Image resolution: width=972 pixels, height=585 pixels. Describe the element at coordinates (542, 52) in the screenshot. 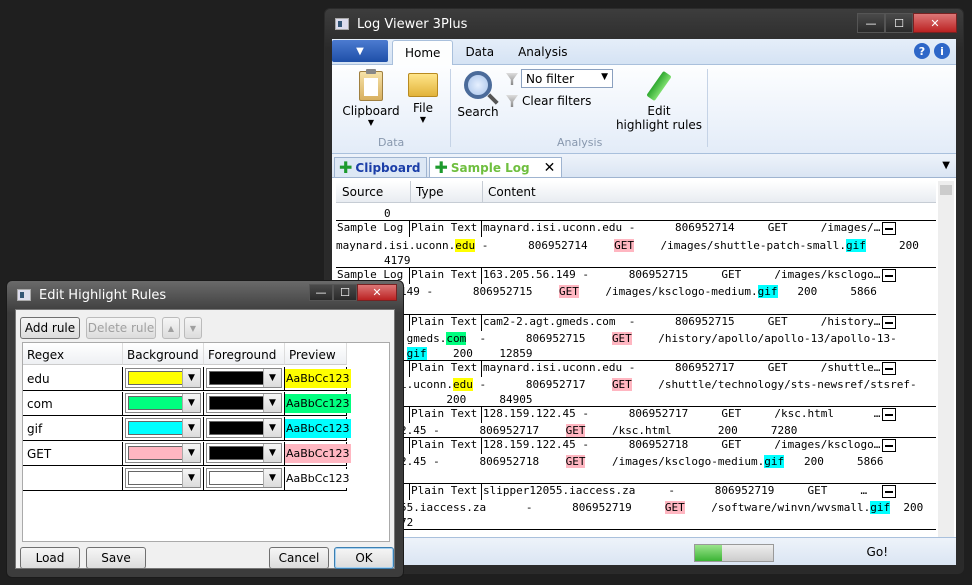

I see `tab-analysis: Analysis` at that location.